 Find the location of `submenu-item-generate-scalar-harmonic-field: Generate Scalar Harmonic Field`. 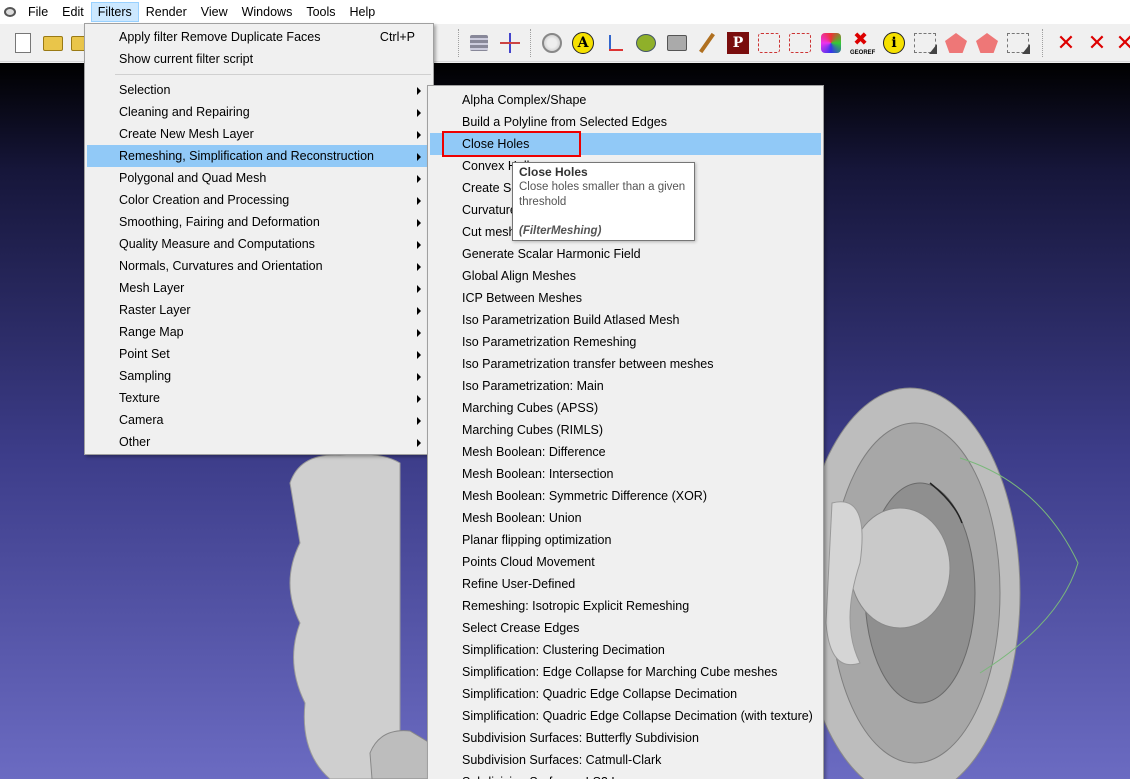

submenu-item-generate-scalar-harmonic-field: Generate Scalar Harmonic Field is located at coordinates (625, 254).